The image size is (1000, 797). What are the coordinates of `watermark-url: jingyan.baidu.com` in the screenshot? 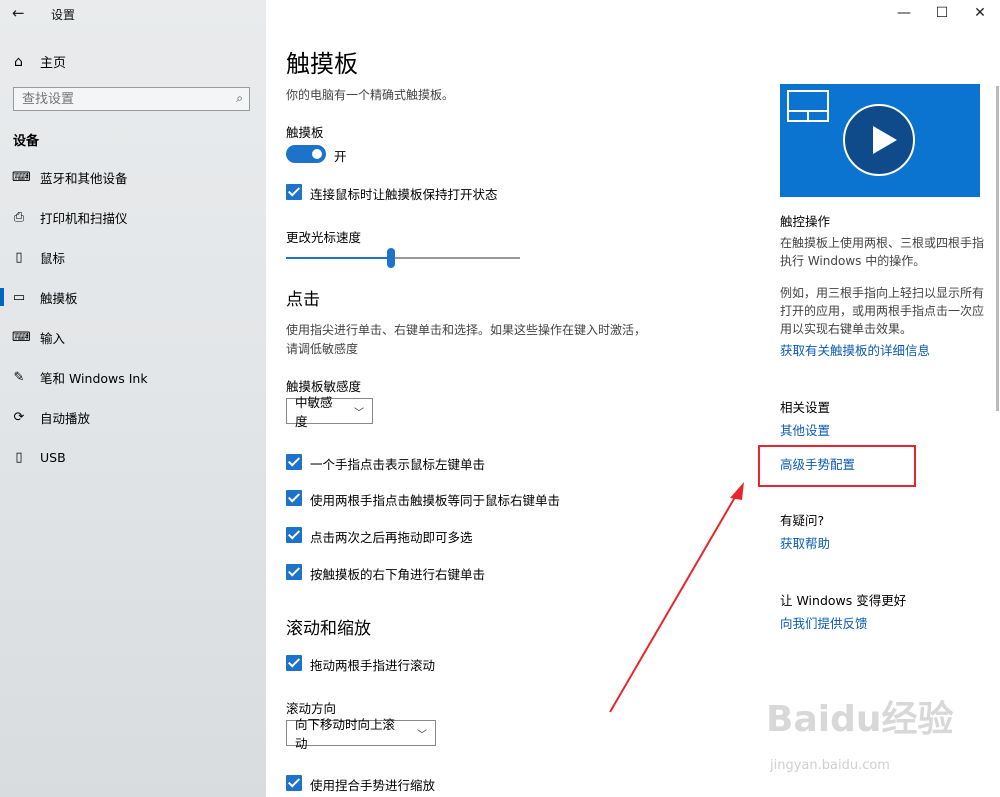 It's located at (830, 765).